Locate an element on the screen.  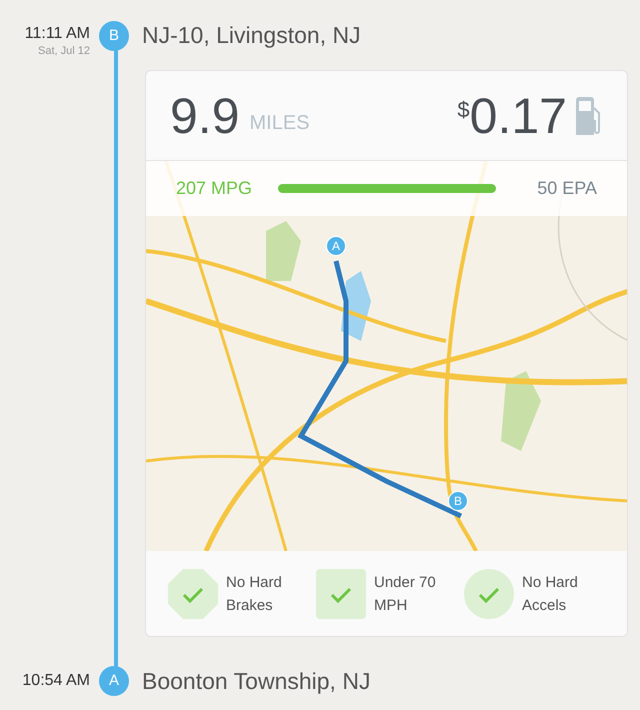
stop-time: 10:54 AM is located at coordinates (55, 681).